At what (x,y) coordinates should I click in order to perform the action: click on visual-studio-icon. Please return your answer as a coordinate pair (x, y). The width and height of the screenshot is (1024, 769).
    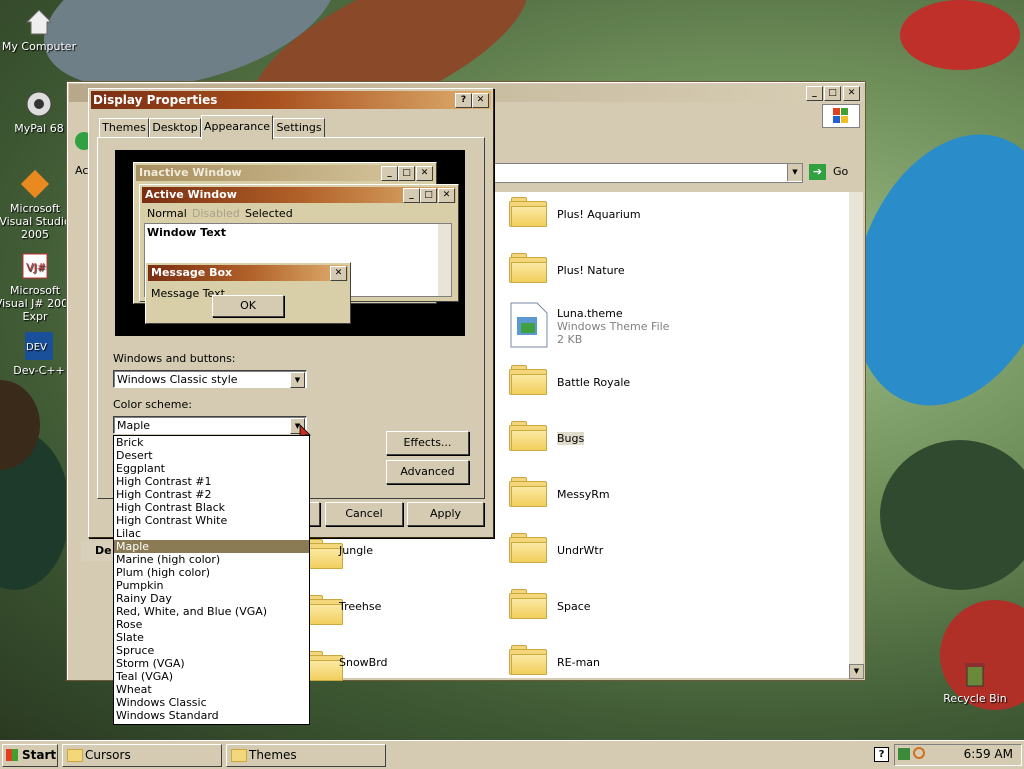
    Looking at the image, I should click on (35, 184).